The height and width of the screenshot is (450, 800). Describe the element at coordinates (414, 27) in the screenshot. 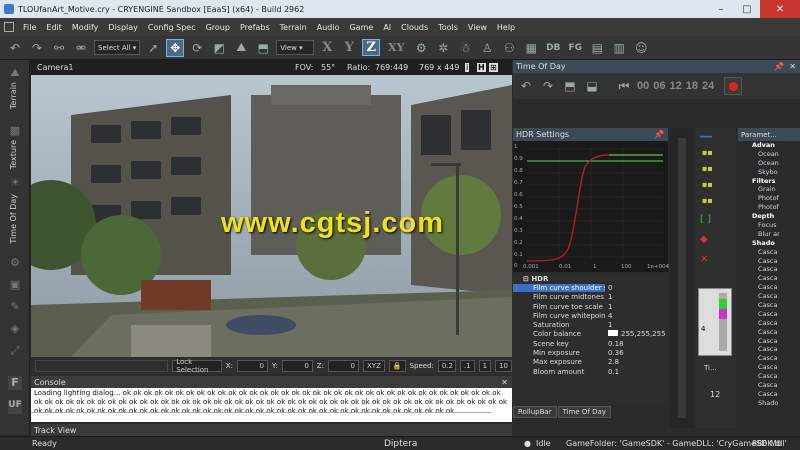

I see `menu-clouds: Clouds` at that location.